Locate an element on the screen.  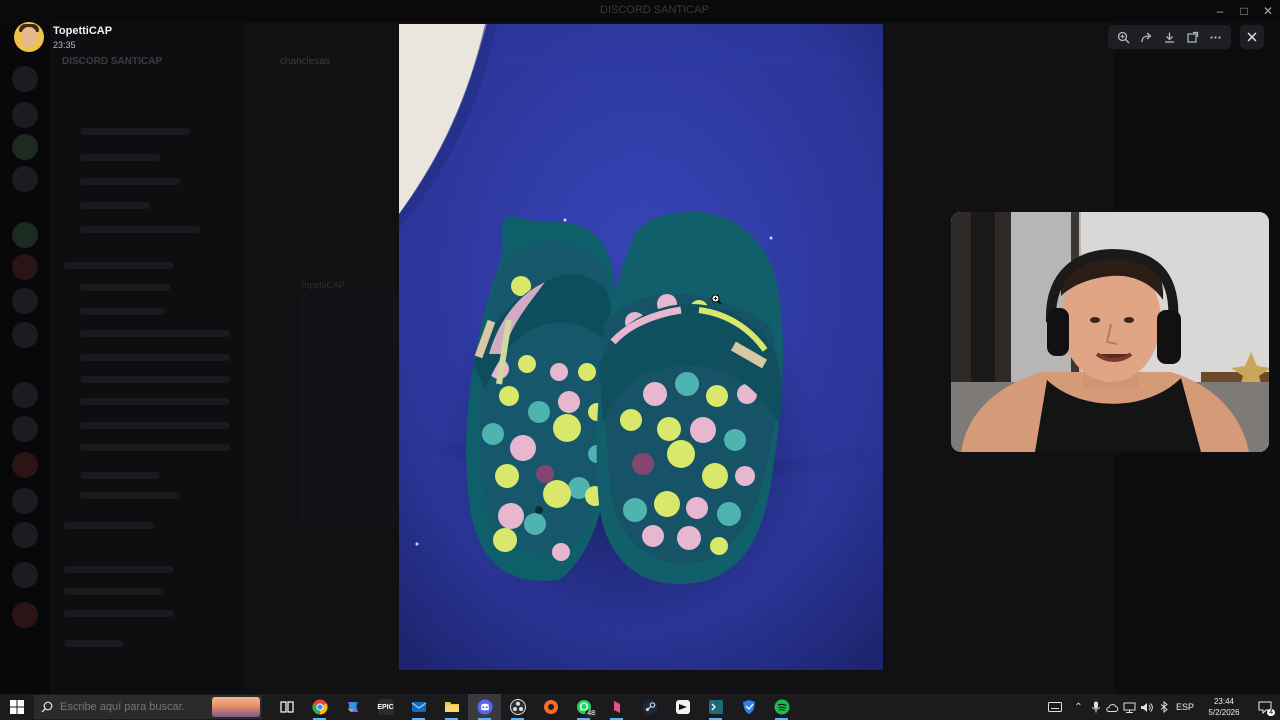
terminal-icon is located at coordinates (715, 707).